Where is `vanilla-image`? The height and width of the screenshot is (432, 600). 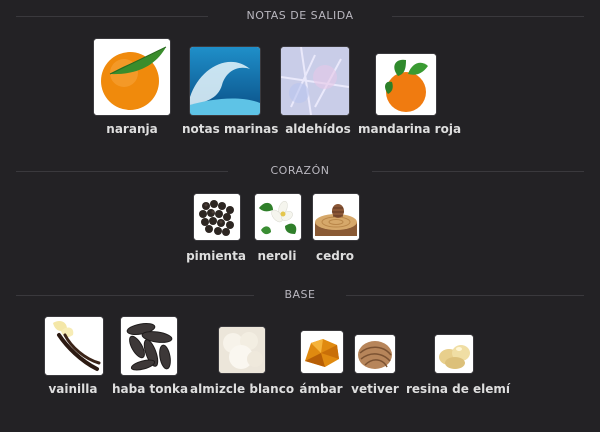
vanilla-image is located at coordinates (74, 346).